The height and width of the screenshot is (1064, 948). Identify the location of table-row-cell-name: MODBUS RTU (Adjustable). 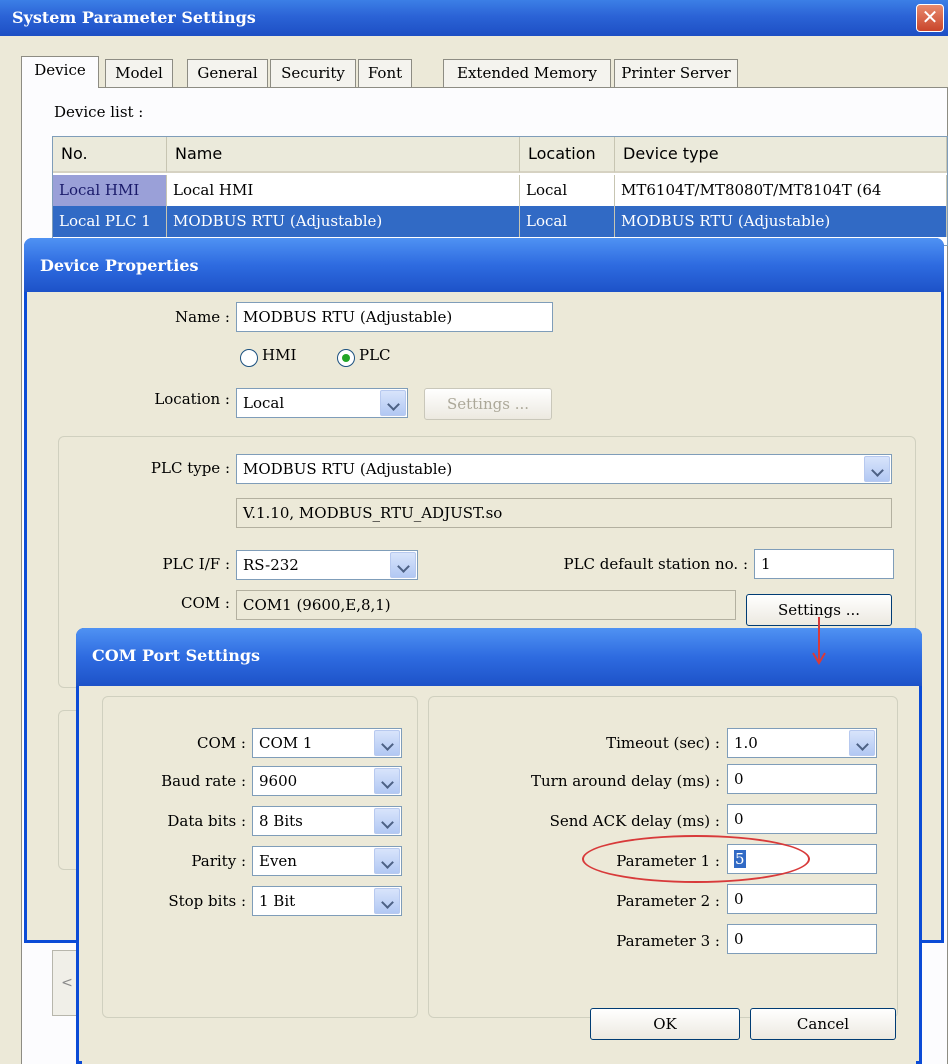
(343, 221).